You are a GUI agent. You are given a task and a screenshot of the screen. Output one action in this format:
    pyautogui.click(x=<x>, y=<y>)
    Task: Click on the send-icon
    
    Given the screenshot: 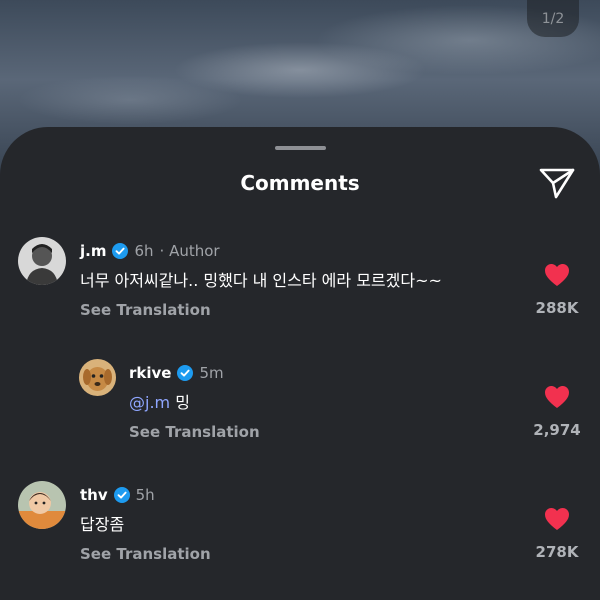 What is the action you would take?
    pyautogui.click(x=557, y=183)
    